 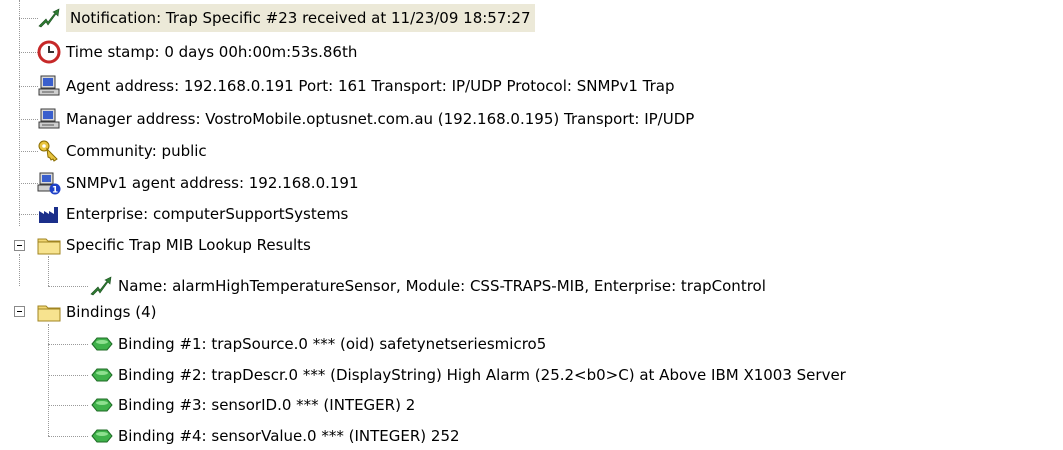 I want to click on collapse-toggle-bindings, so click(x=19, y=311).